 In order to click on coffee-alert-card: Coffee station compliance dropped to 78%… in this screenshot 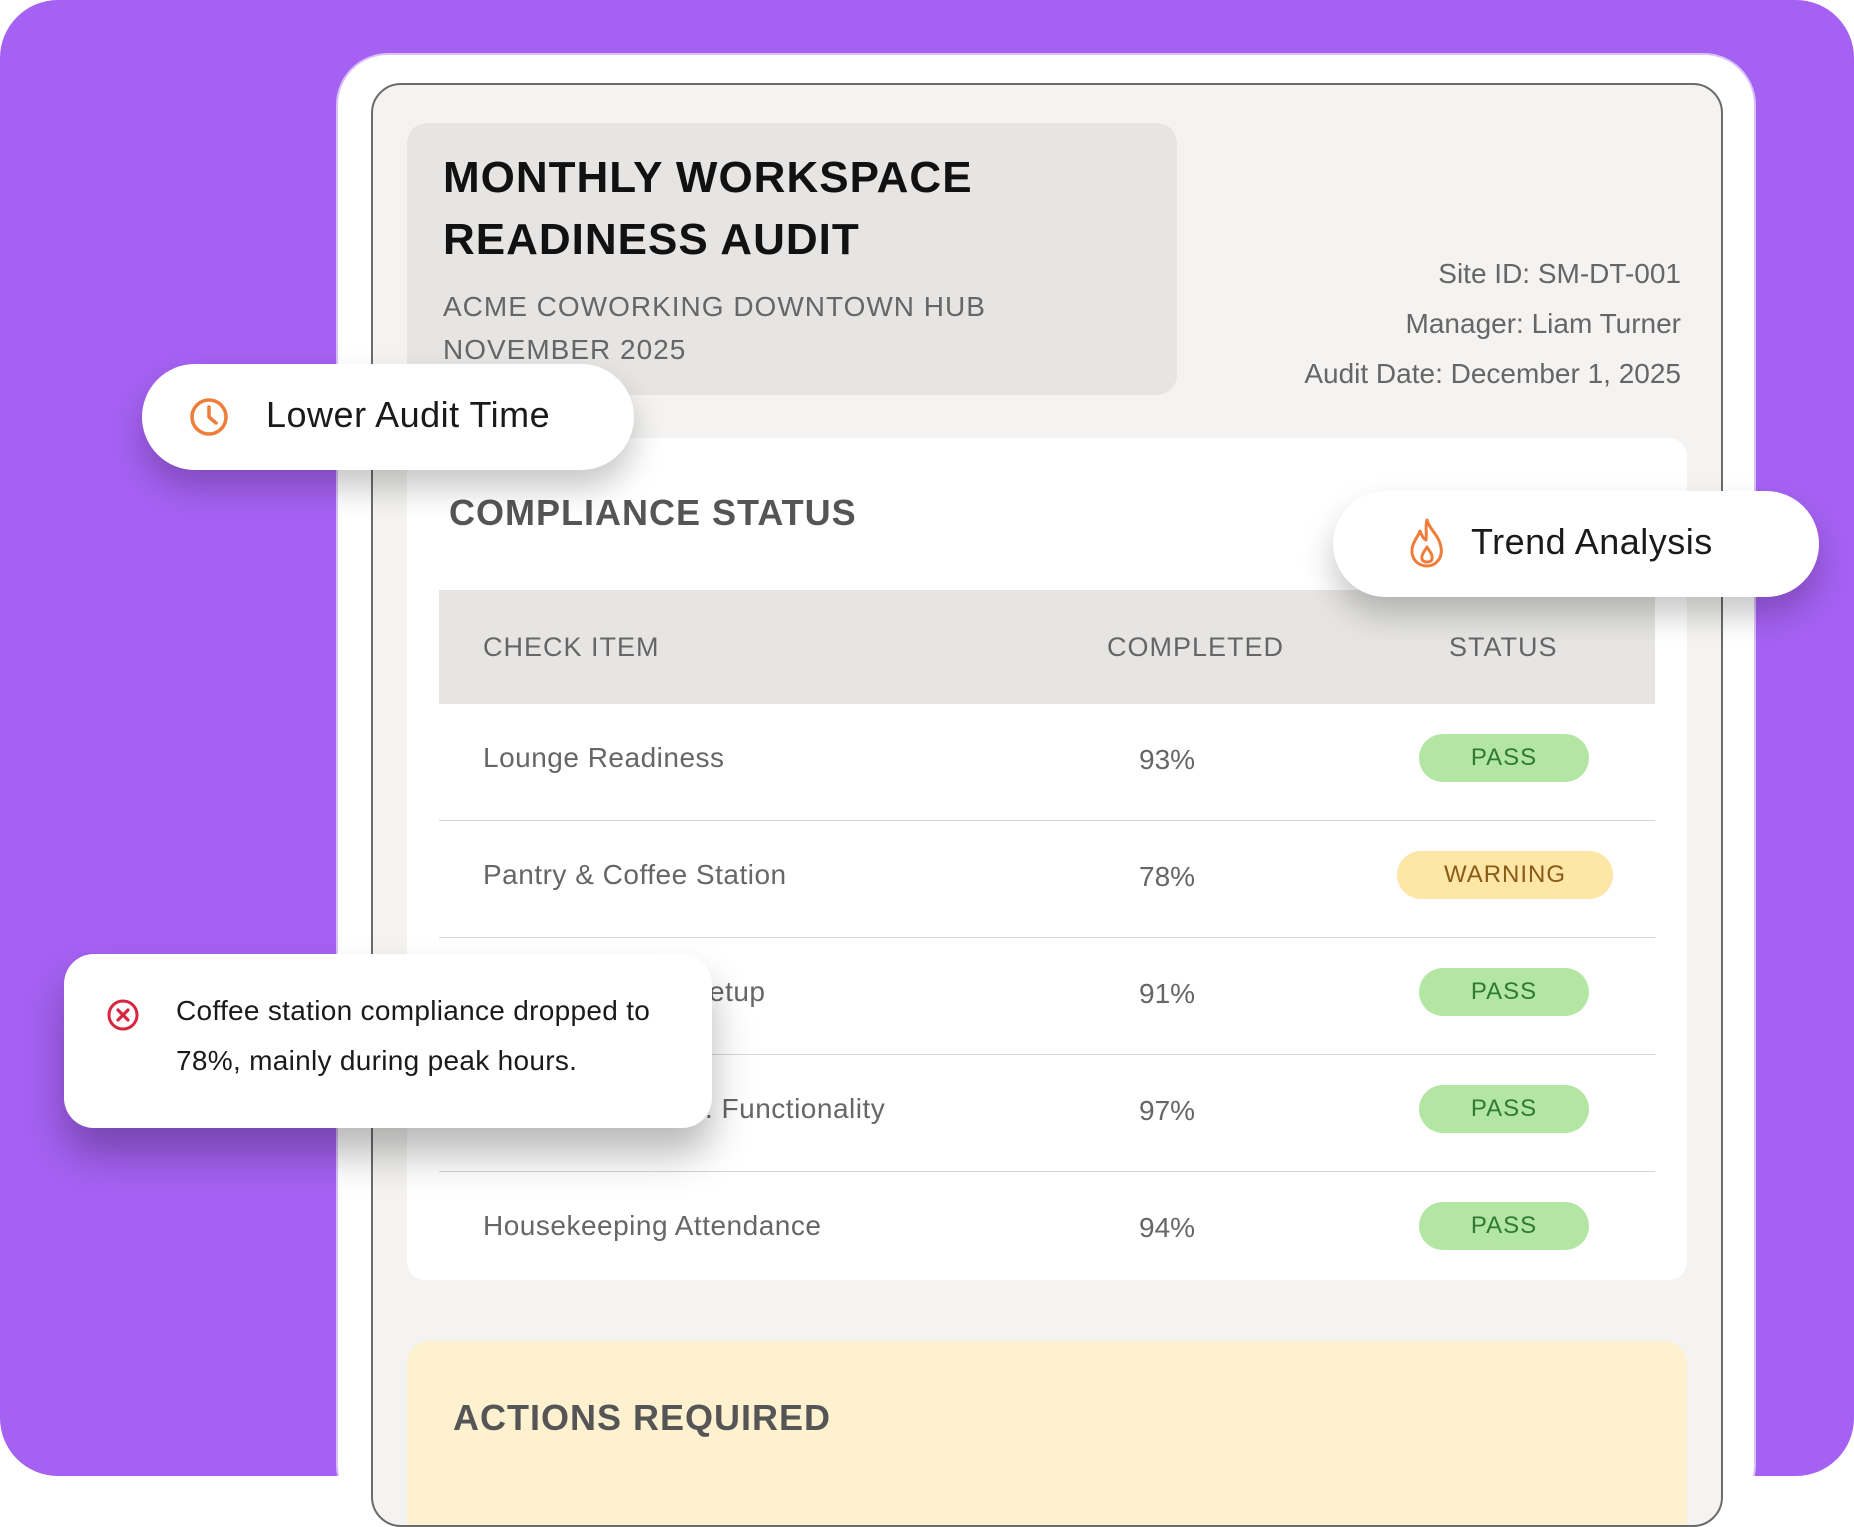, I will do `click(388, 1041)`.